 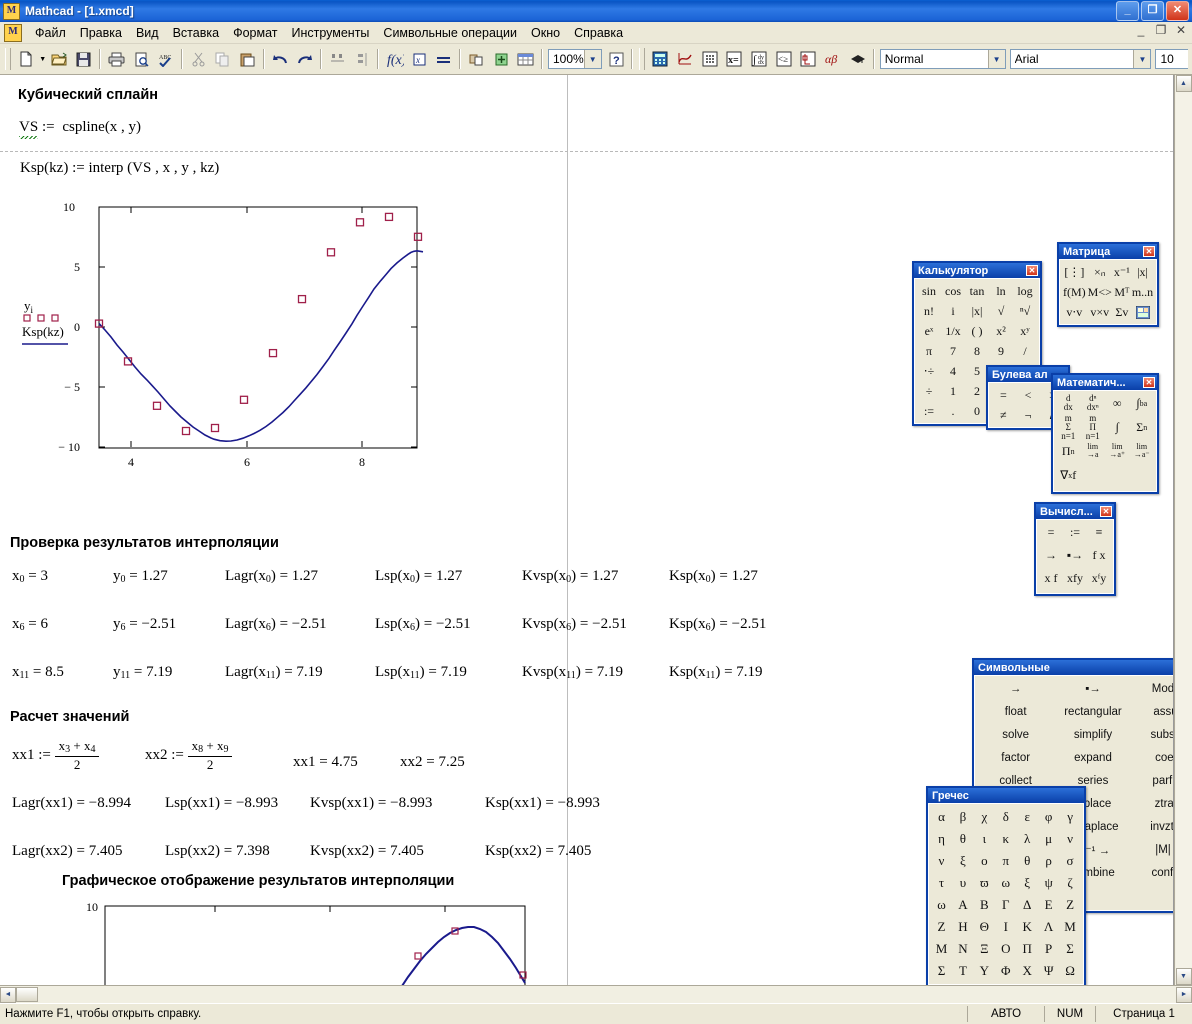 What do you see at coordinates (217, 851) in the screenshot?
I see `result-lsp-xx2: Lsp(xx2) = 7.398` at bounding box center [217, 851].